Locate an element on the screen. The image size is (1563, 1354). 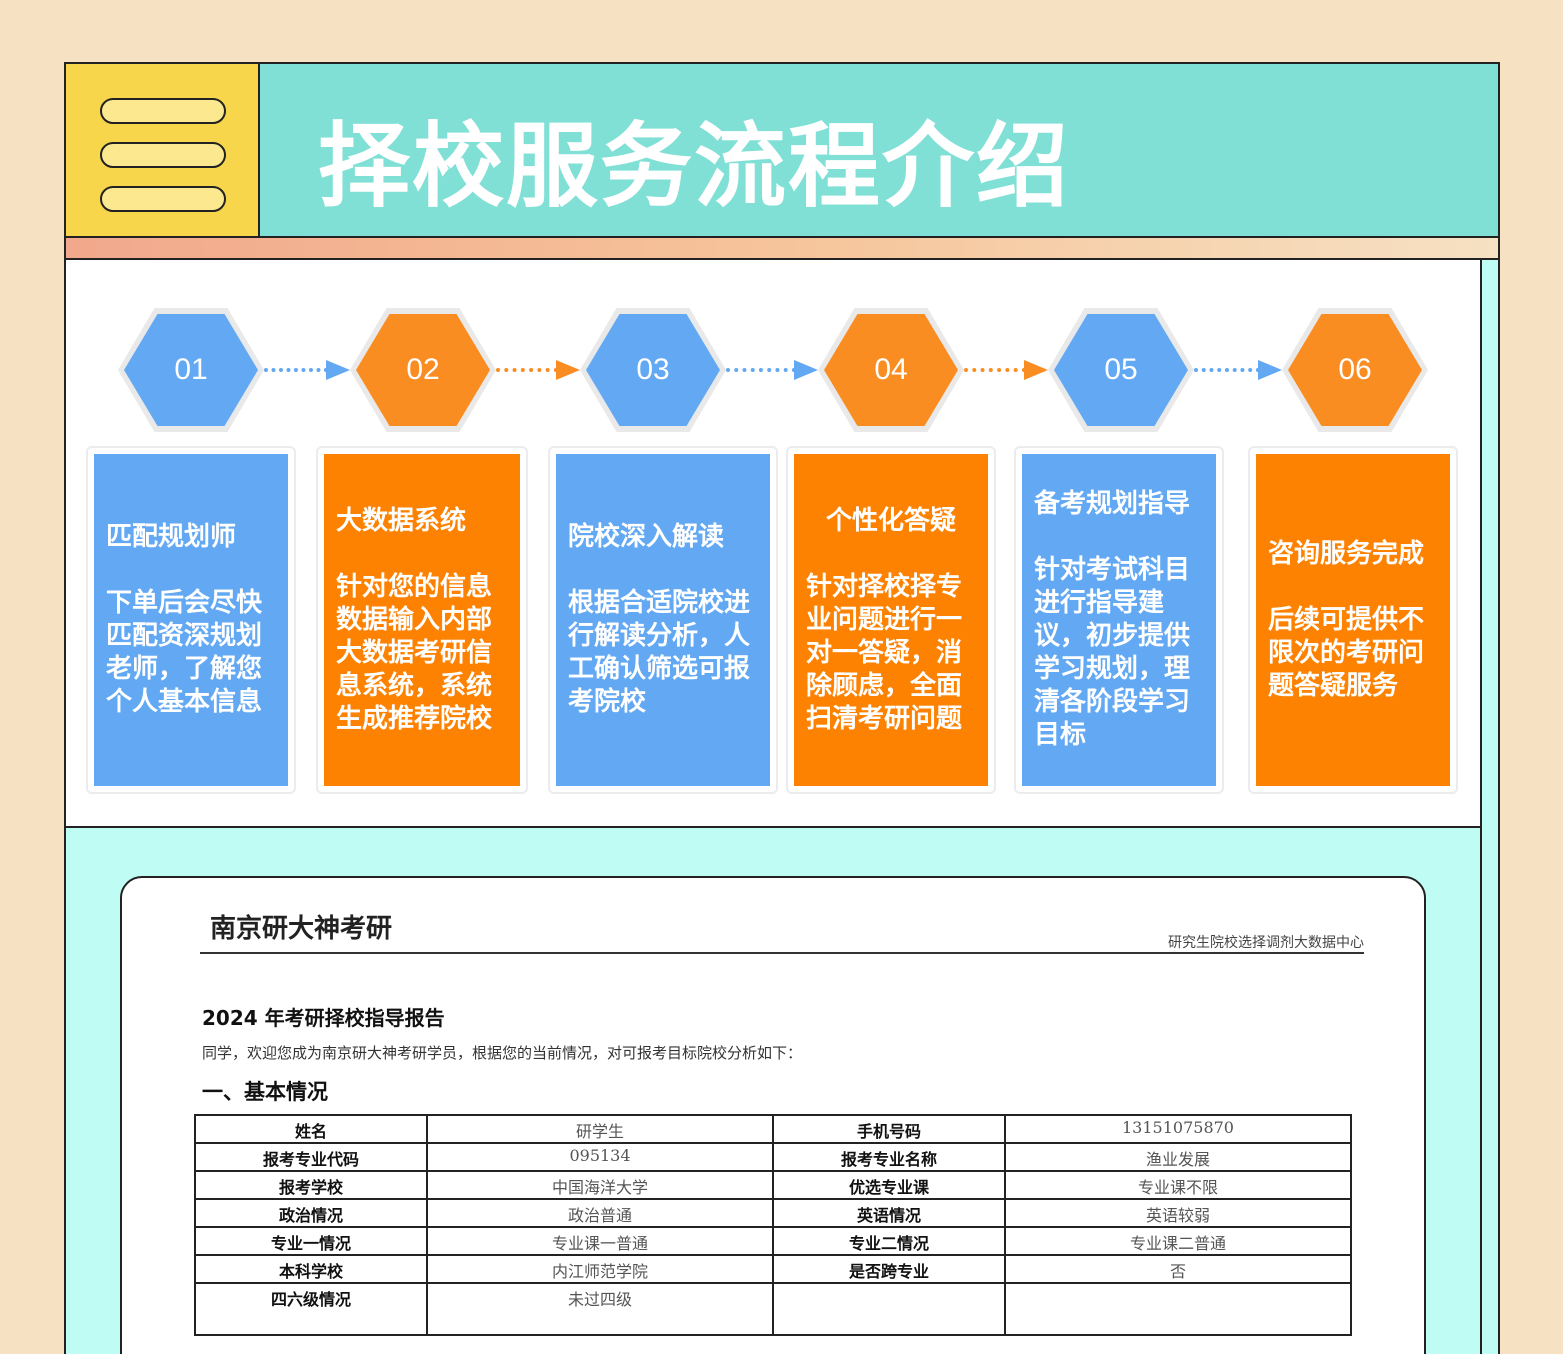
step-badge-06: 06 is located at coordinates (1355, 370).